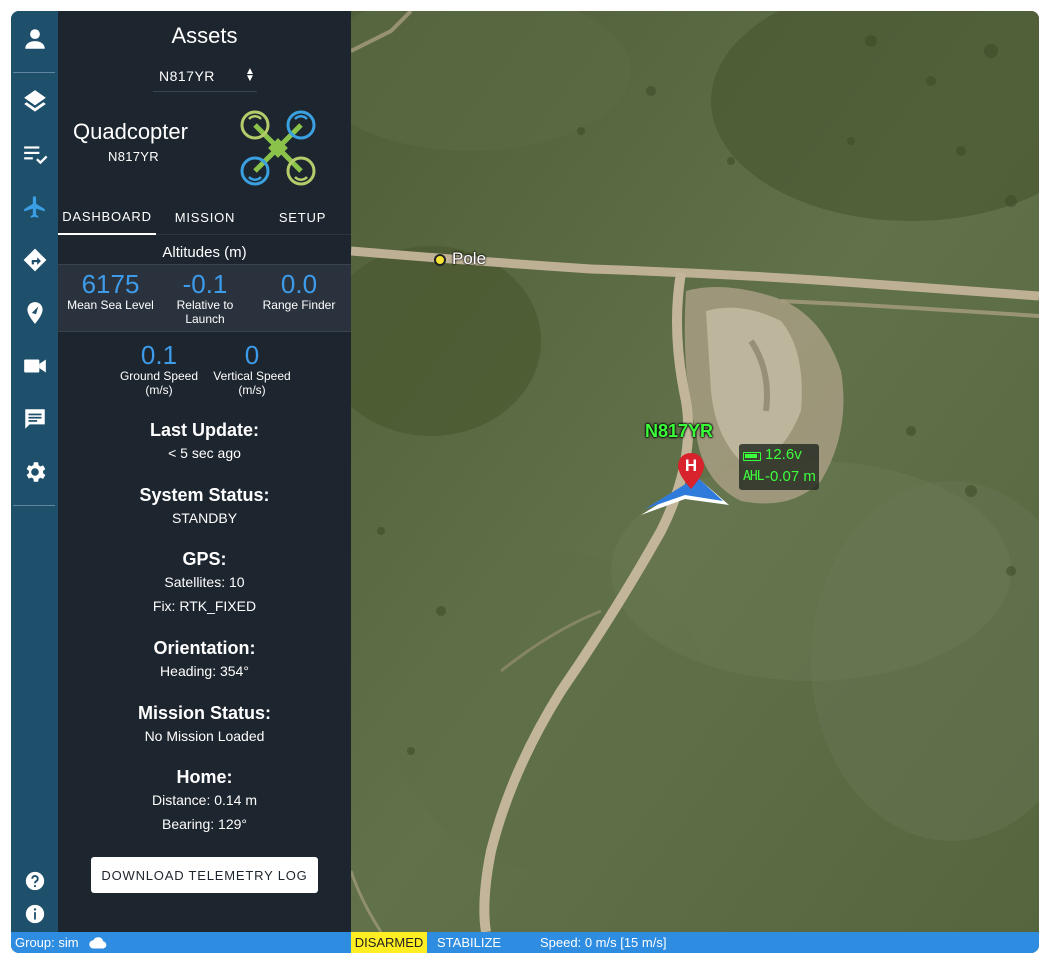  I want to click on home-distance: Distance: 0.14 m, so click(204, 800).